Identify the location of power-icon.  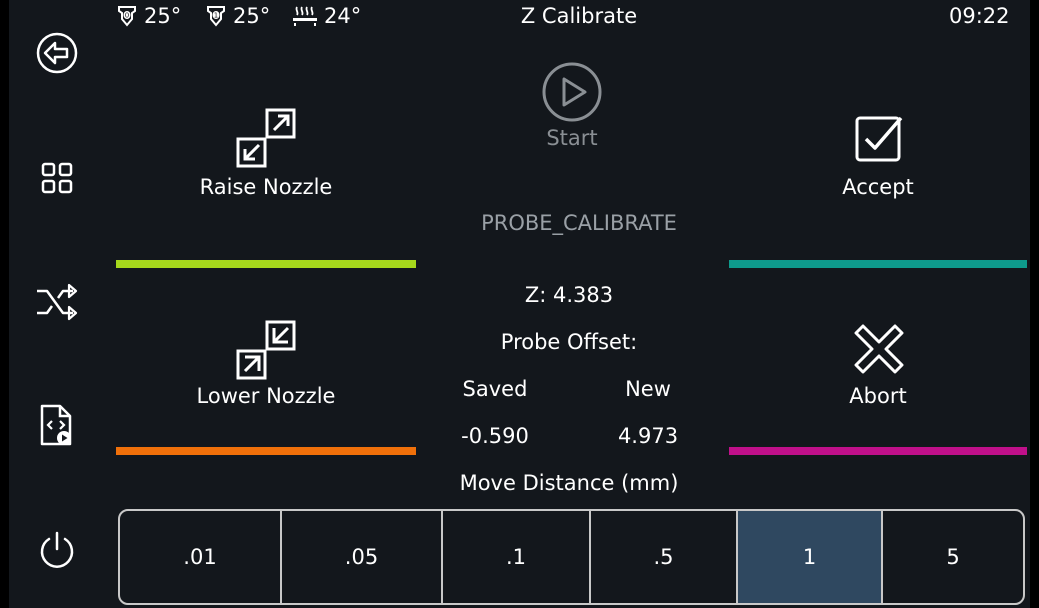
(57, 549).